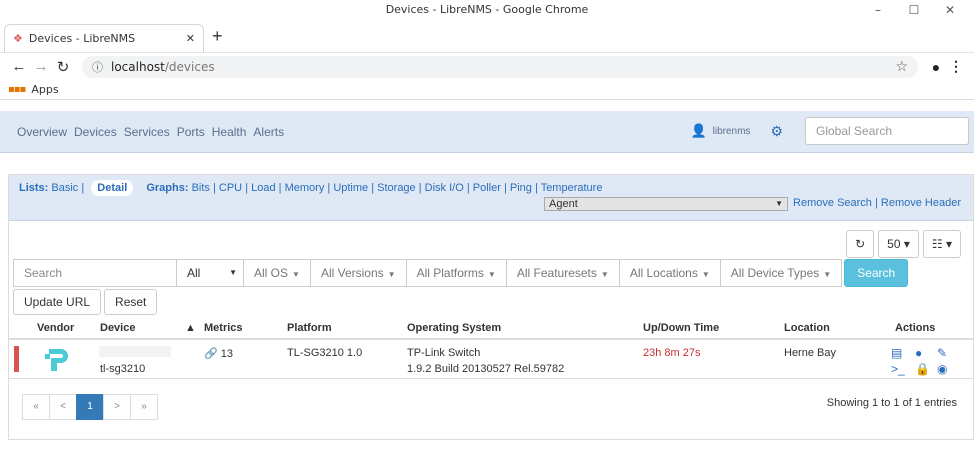 Image resolution: width=974 pixels, height=460 pixels. Describe the element at coordinates (144, 407) in the screenshot. I see `page-last-button: »` at that location.